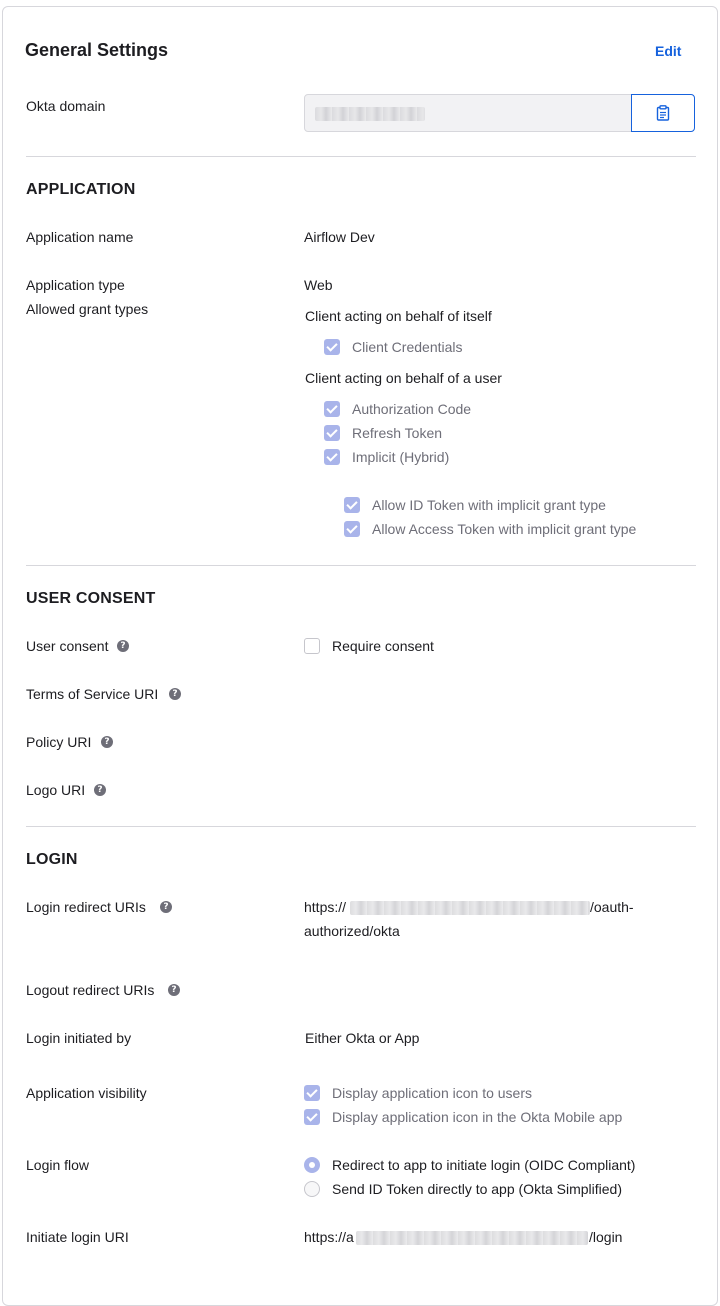 This screenshot has width=720, height=1306. I want to click on authorization-code-label: Authorization Code, so click(412, 409).